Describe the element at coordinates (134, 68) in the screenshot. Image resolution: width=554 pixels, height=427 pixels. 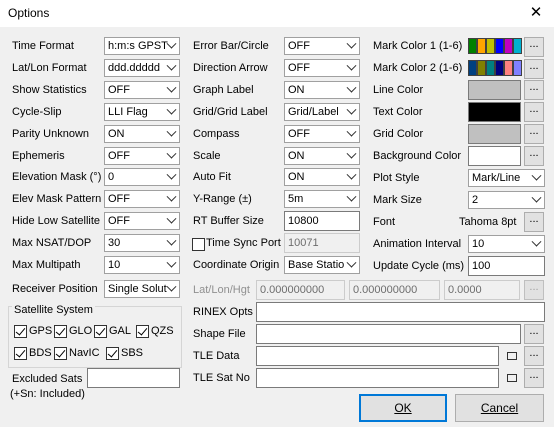
I see `col1-value-1: ddd.ddddd` at that location.